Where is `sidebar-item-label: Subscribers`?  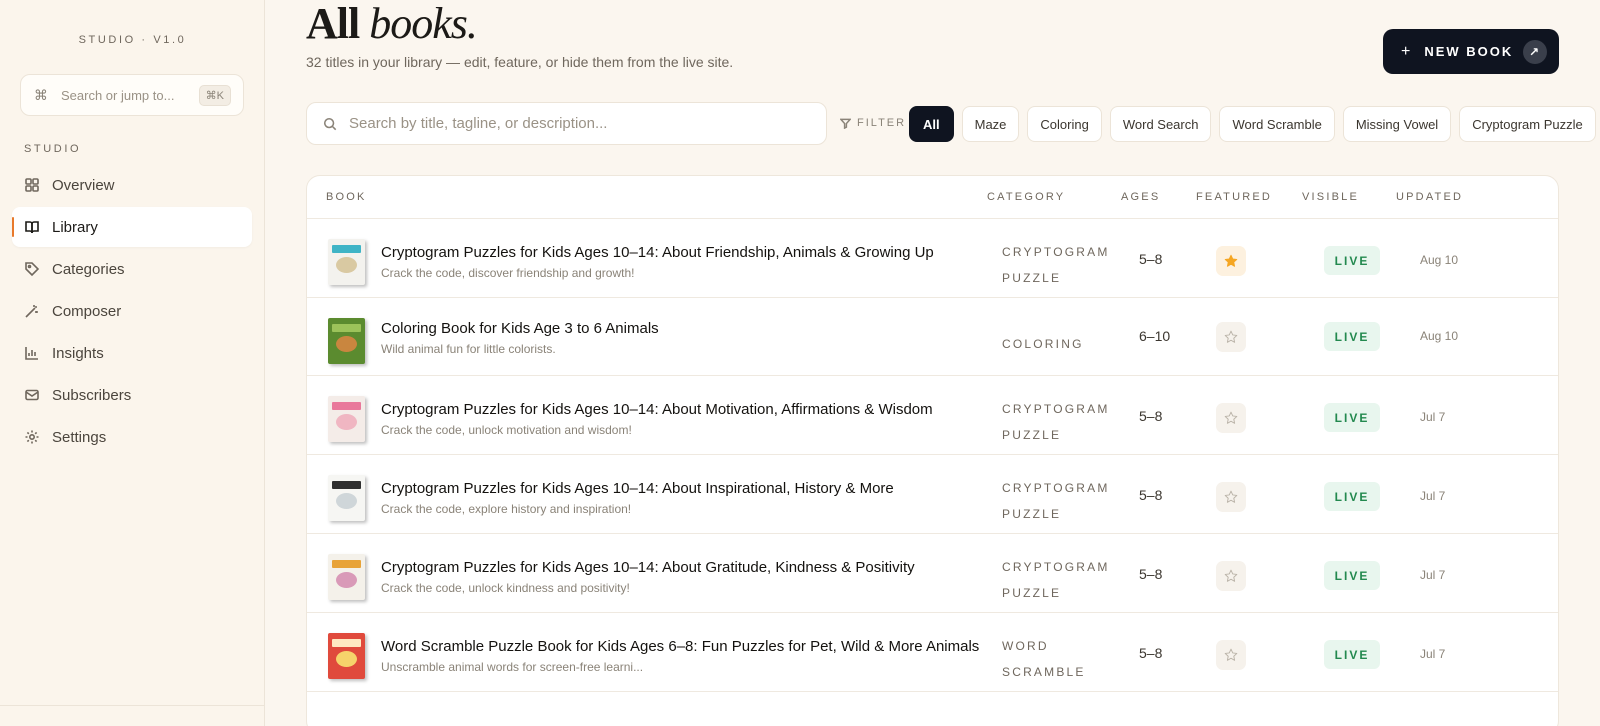
sidebar-item-label: Subscribers is located at coordinates (92, 395).